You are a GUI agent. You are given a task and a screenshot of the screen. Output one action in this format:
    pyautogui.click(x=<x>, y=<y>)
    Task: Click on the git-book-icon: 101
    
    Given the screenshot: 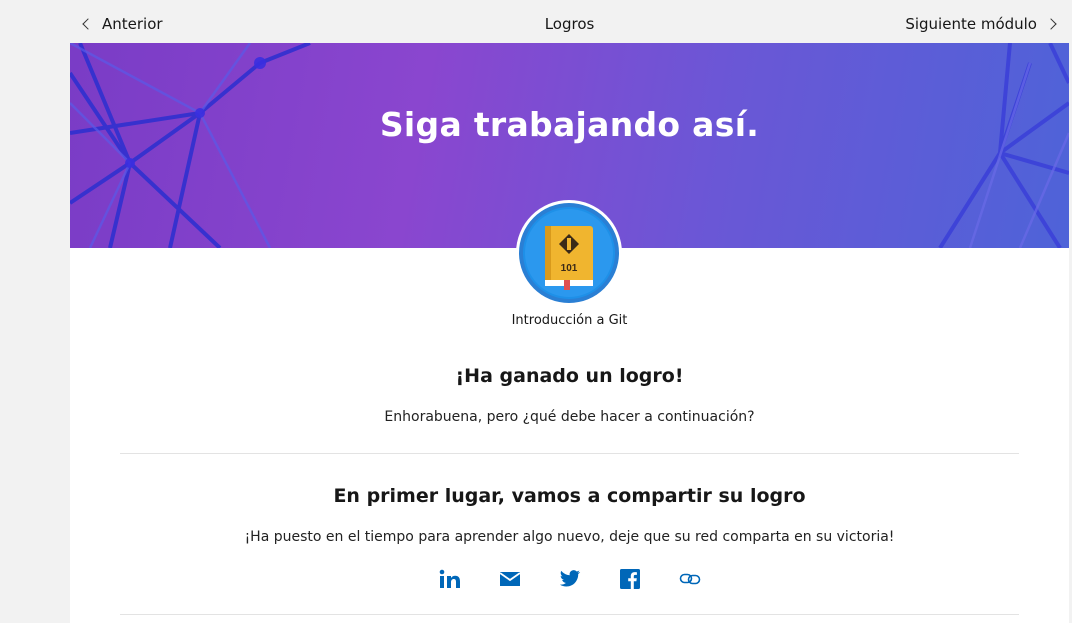 What is the action you would take?
    pyautogui.click(x=569, y=253)
    